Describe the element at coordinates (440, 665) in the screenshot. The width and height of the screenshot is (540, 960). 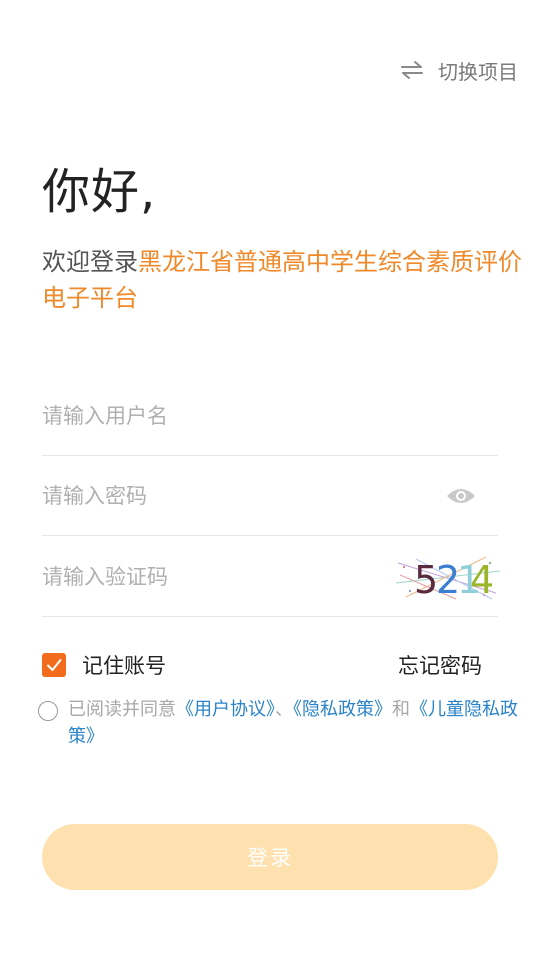
I see `forgot-password-link: 忘记密码` at that location.